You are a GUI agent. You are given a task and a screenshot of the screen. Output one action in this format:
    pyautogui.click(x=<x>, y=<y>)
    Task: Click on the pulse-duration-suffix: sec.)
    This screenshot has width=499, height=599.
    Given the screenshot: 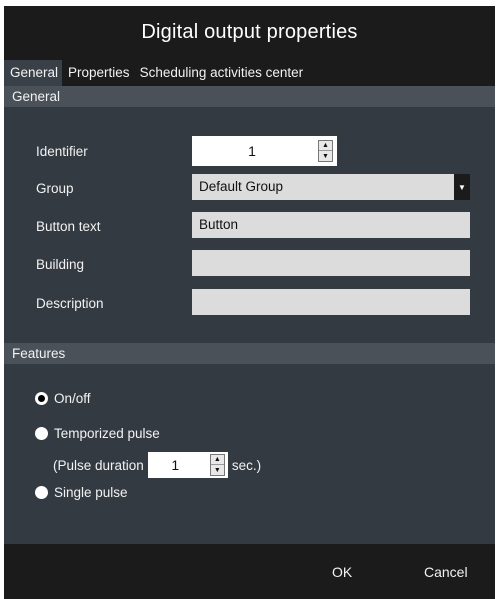 What is the action you would take?
    pyautogui.click(x=246, y=465)
    